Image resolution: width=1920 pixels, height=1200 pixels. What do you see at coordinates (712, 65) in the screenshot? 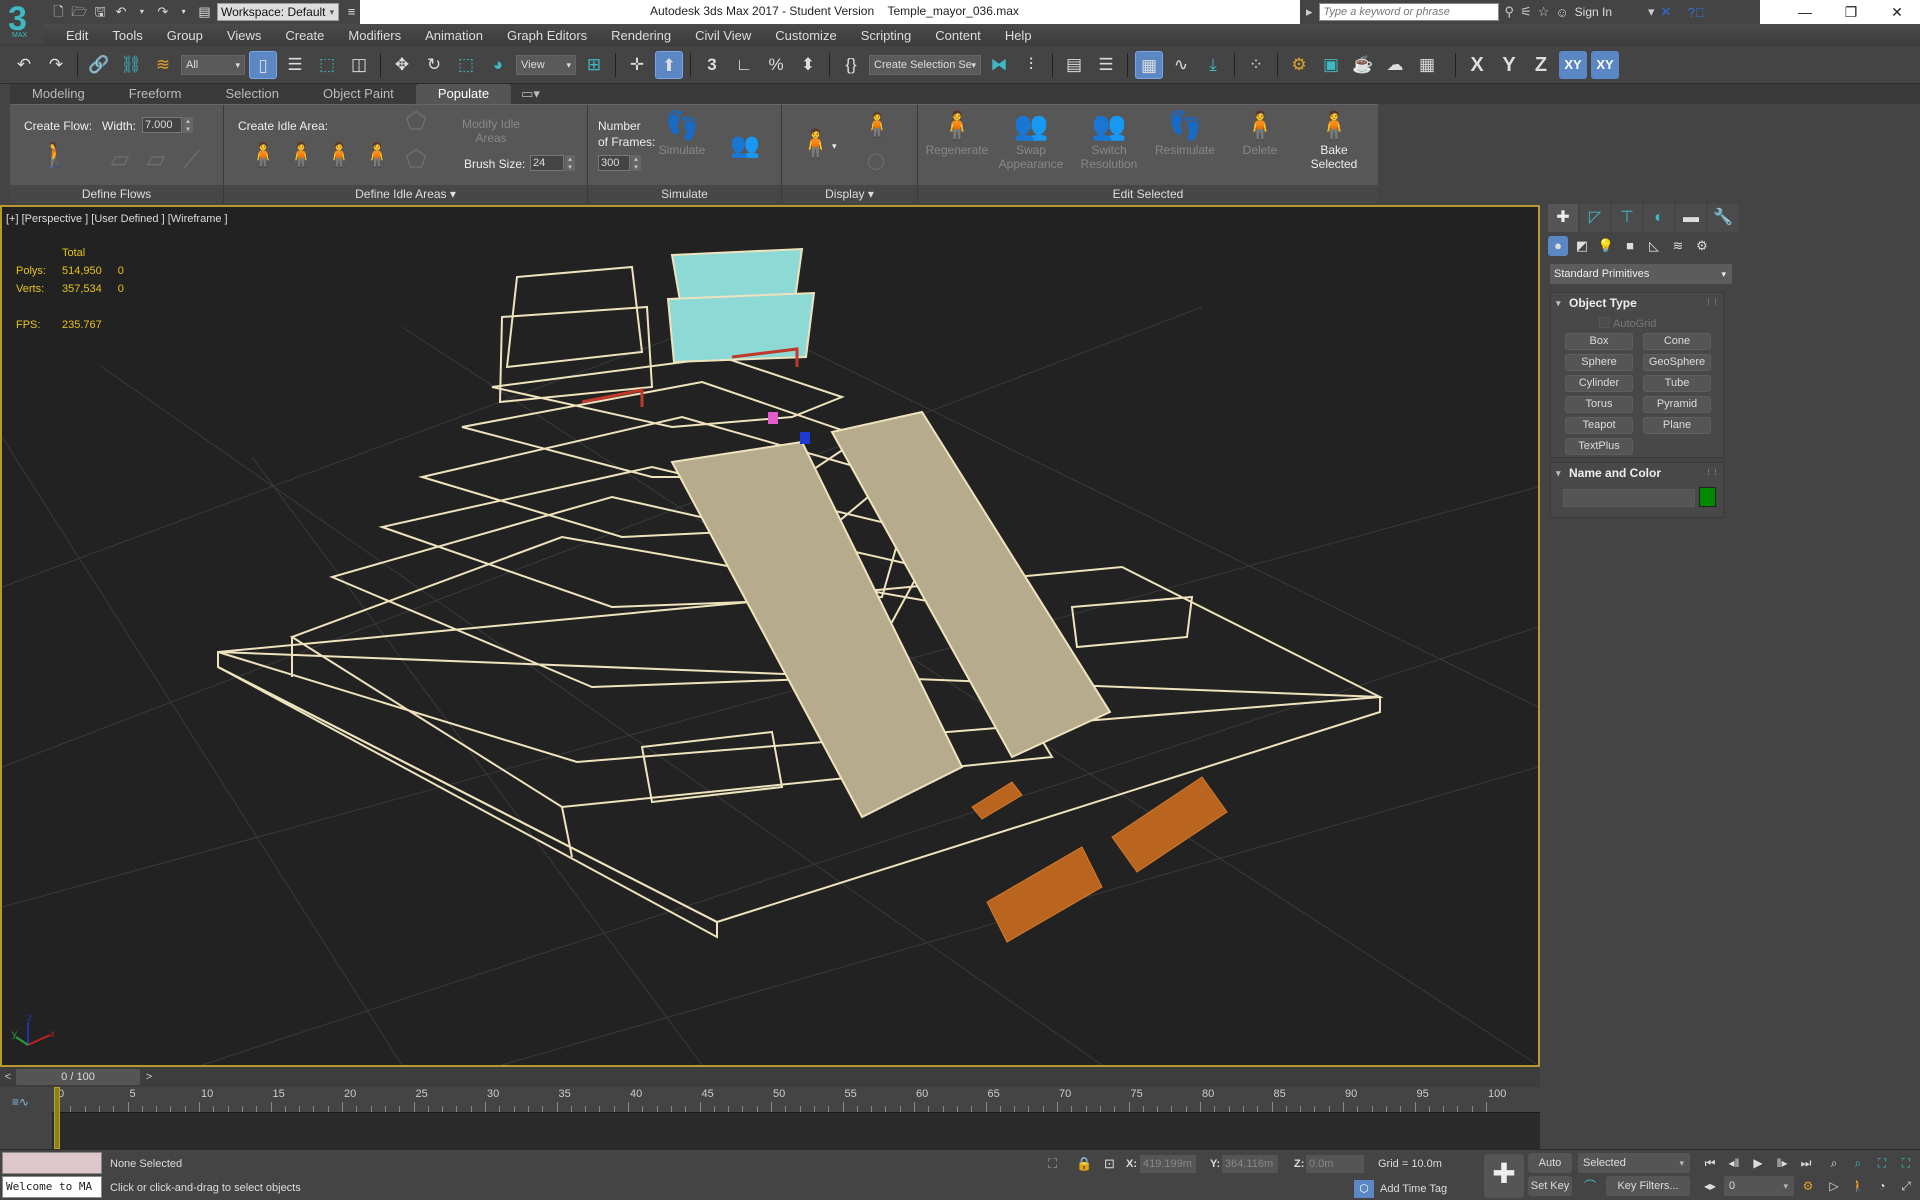
I see `snaps-toggle-icon: 3` at bounding box center [712, 65].